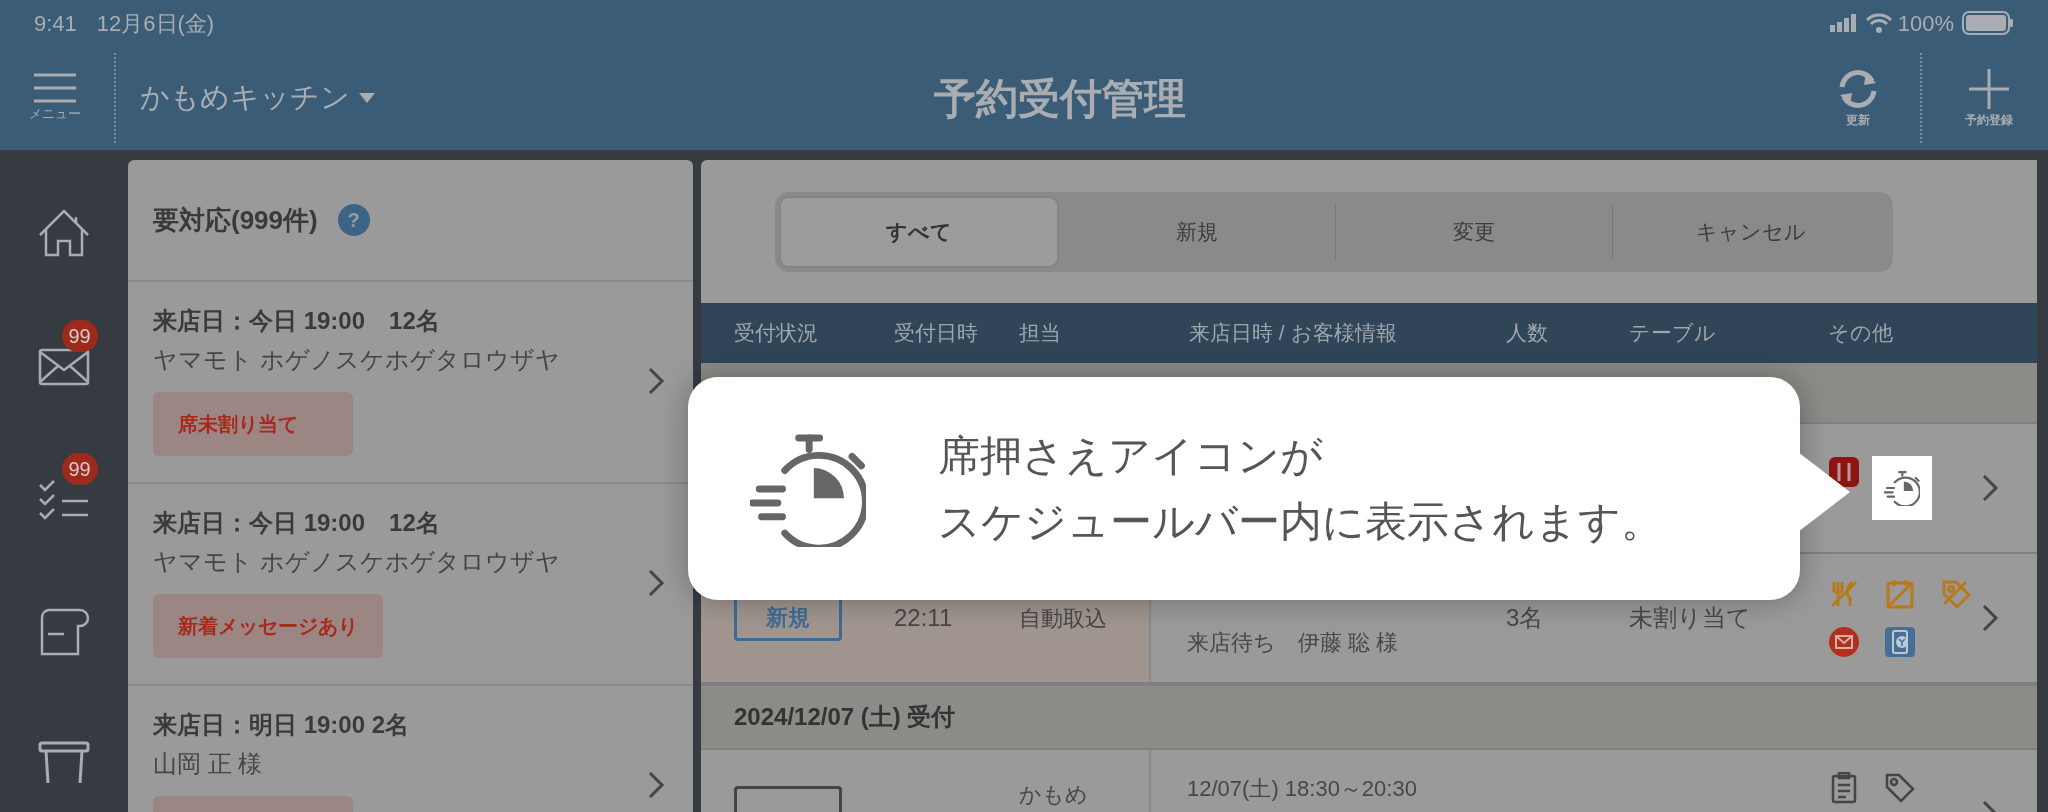 This screenshot has width=2048, height=812. I want to click on attention-item: 来店日：今日 19:00 12名 ヤマモト ホゲノスケホゲタロウザヤ 新着メッセージあり, so click(410, 585).